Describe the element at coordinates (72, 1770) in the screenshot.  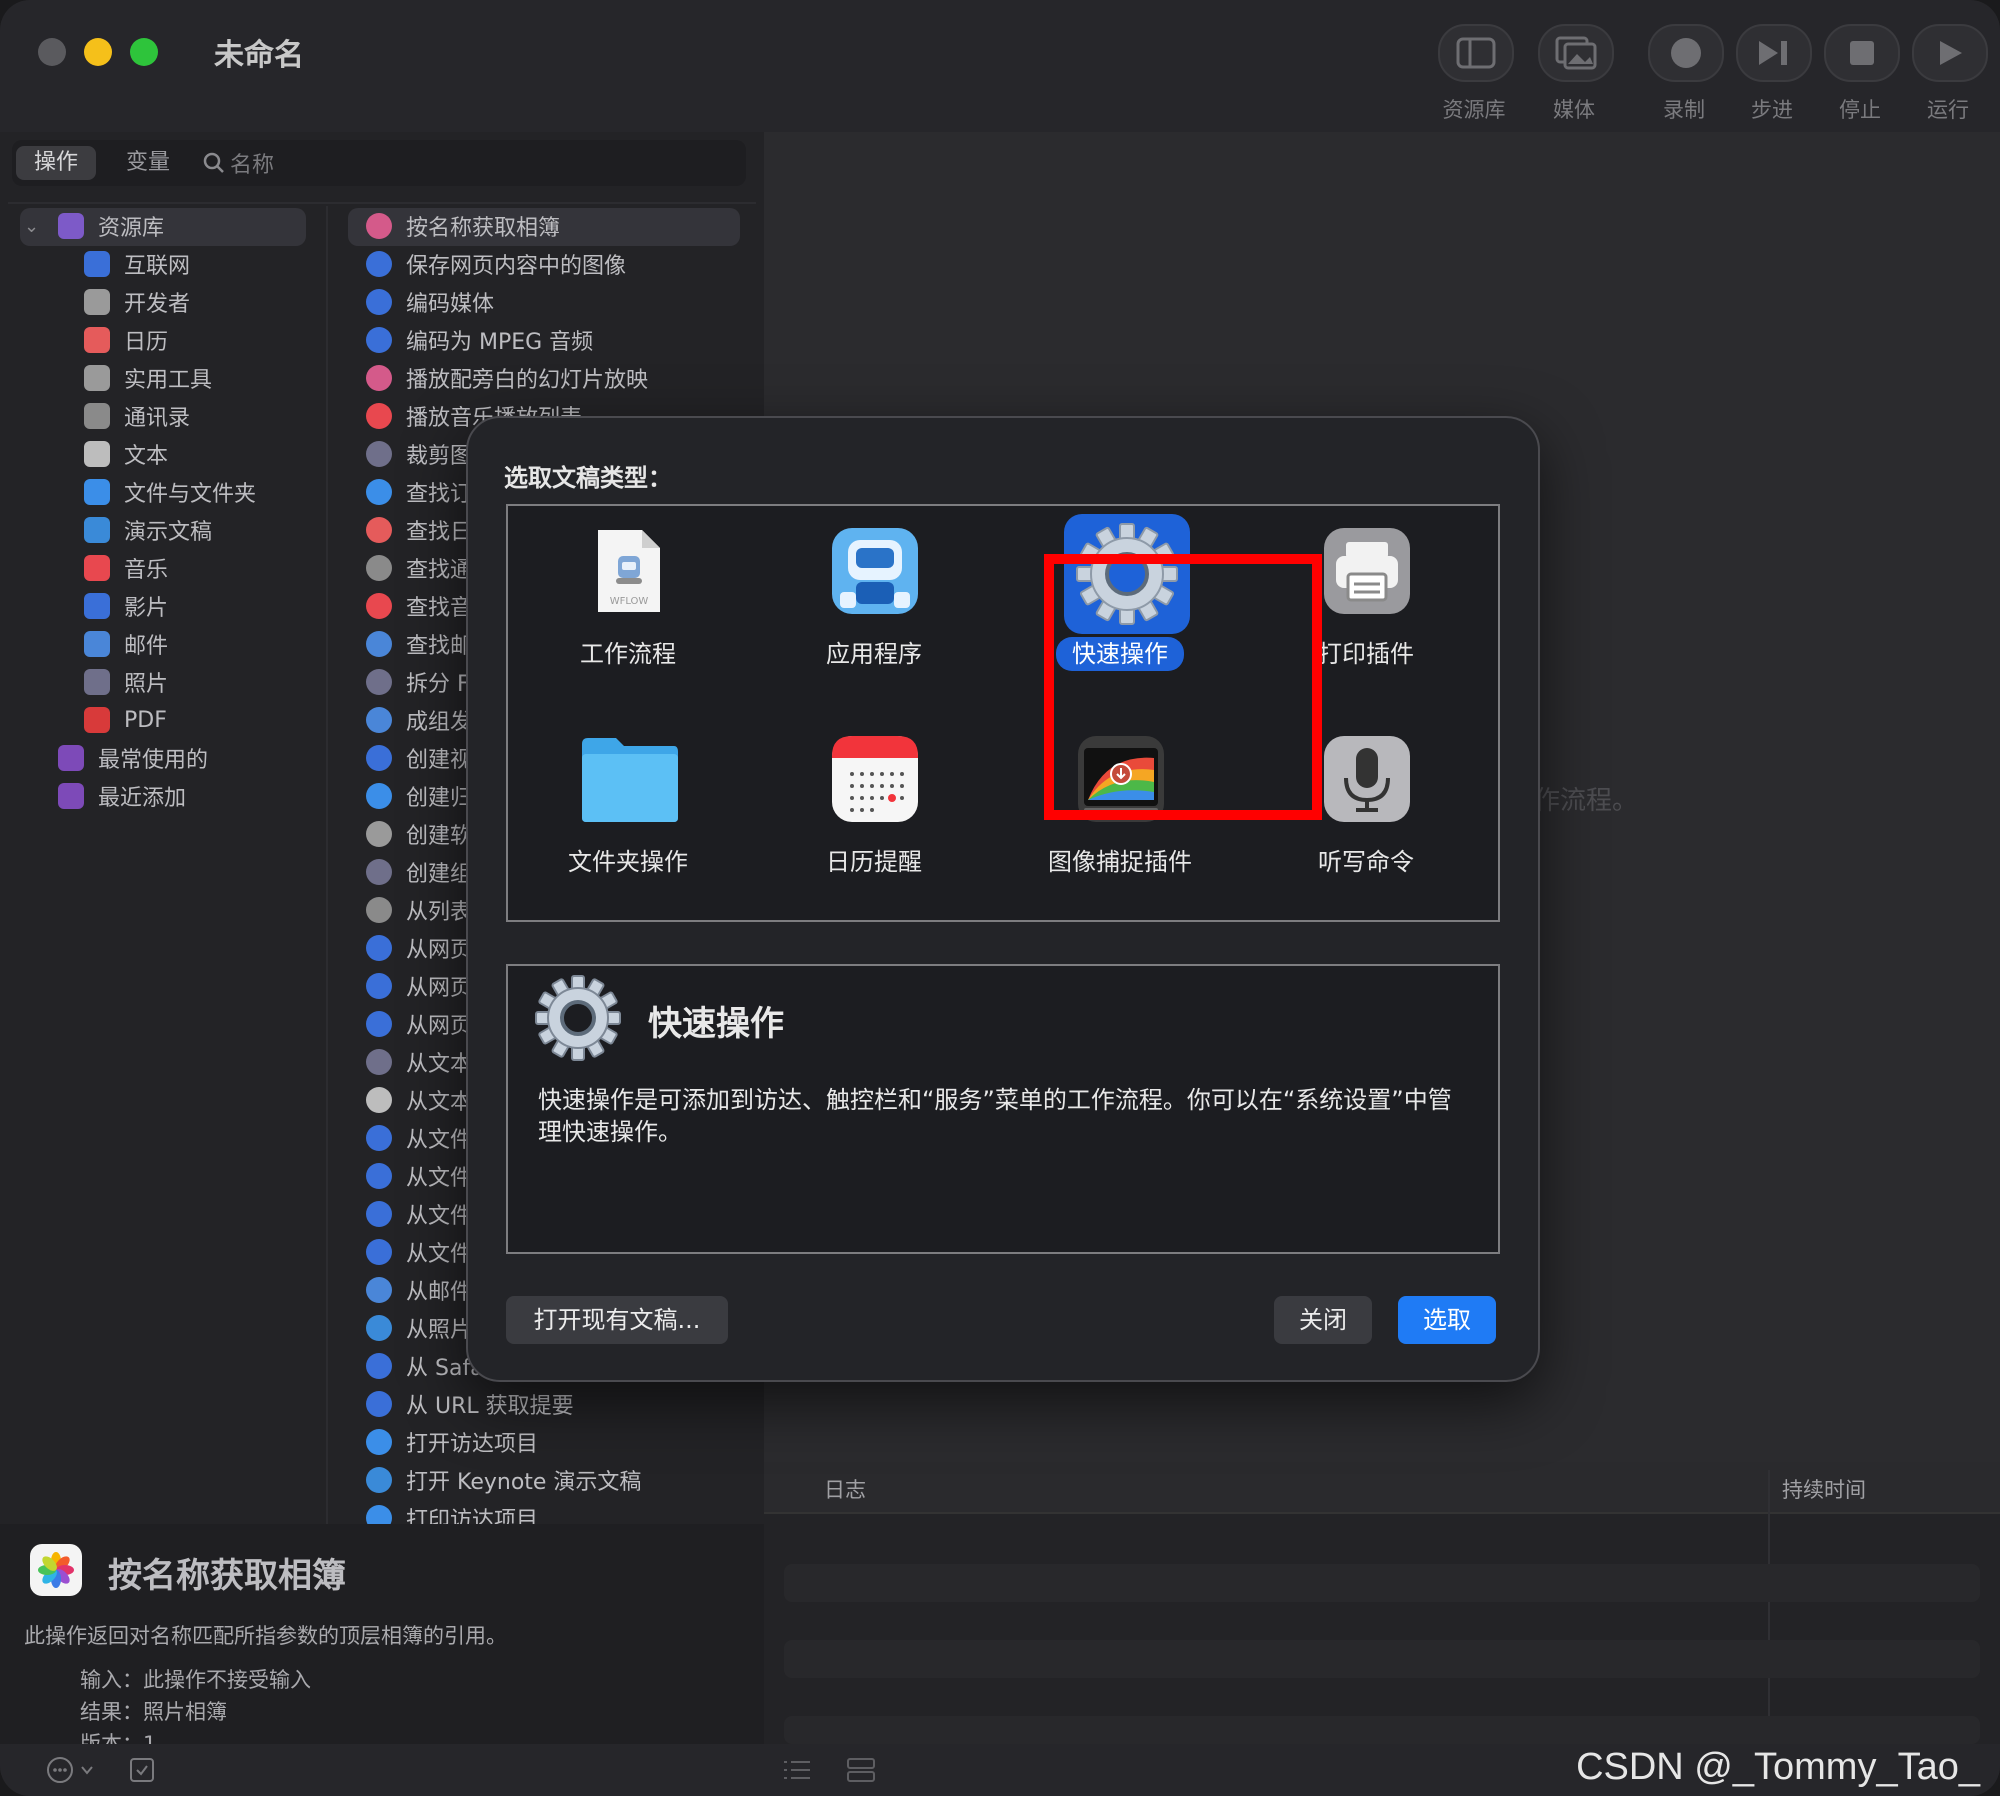
I see `more-options-icon` at that location.